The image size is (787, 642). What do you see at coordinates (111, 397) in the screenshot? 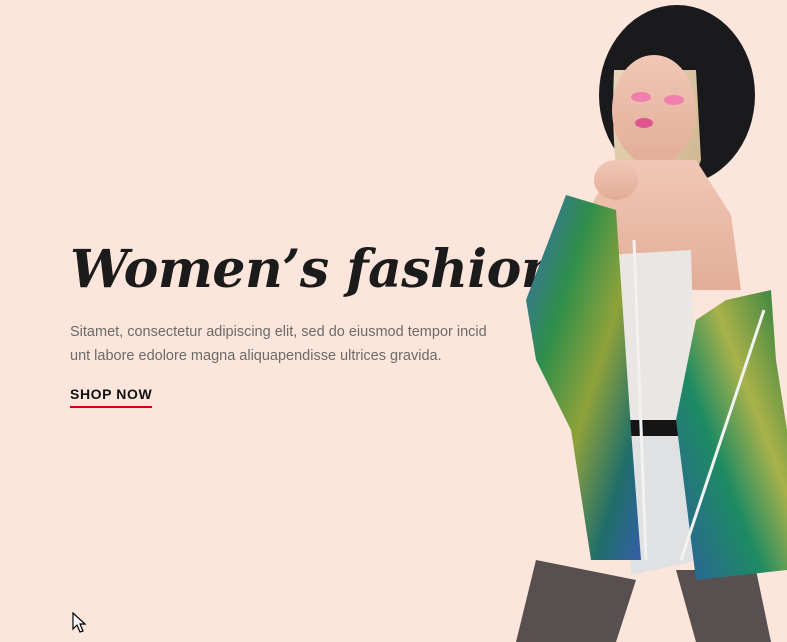
I see `shop-now-link: SHOP NOW` at bounding box center [111, 397].